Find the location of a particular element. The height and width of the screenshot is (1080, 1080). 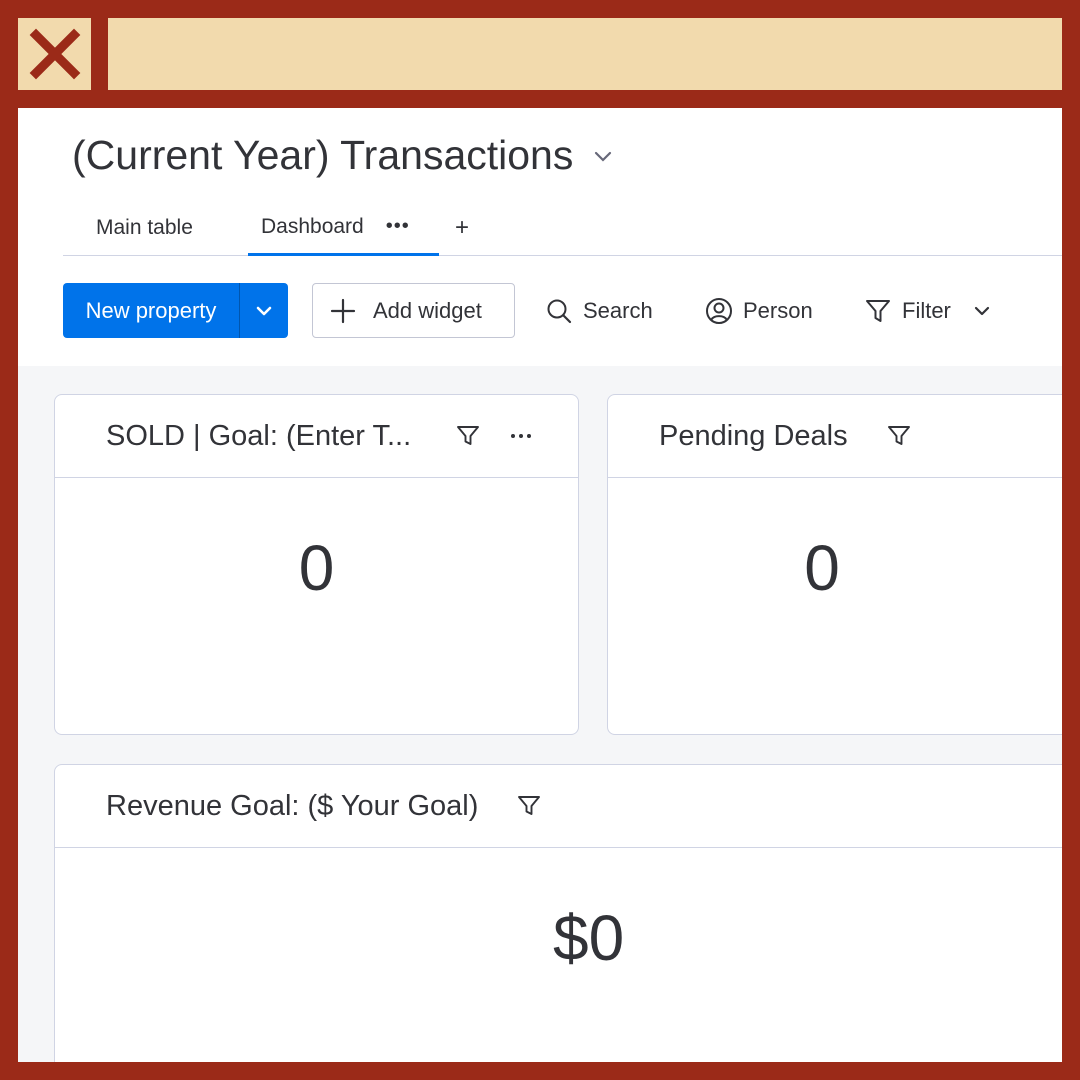

search-label: Search is located at coordinates (618, 310).